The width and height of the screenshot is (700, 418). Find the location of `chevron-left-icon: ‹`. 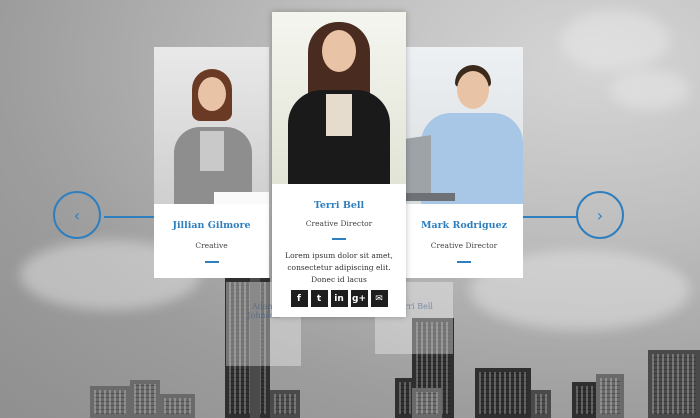

chevron-left-icon: ‹ is located at coordinates (77, 215).